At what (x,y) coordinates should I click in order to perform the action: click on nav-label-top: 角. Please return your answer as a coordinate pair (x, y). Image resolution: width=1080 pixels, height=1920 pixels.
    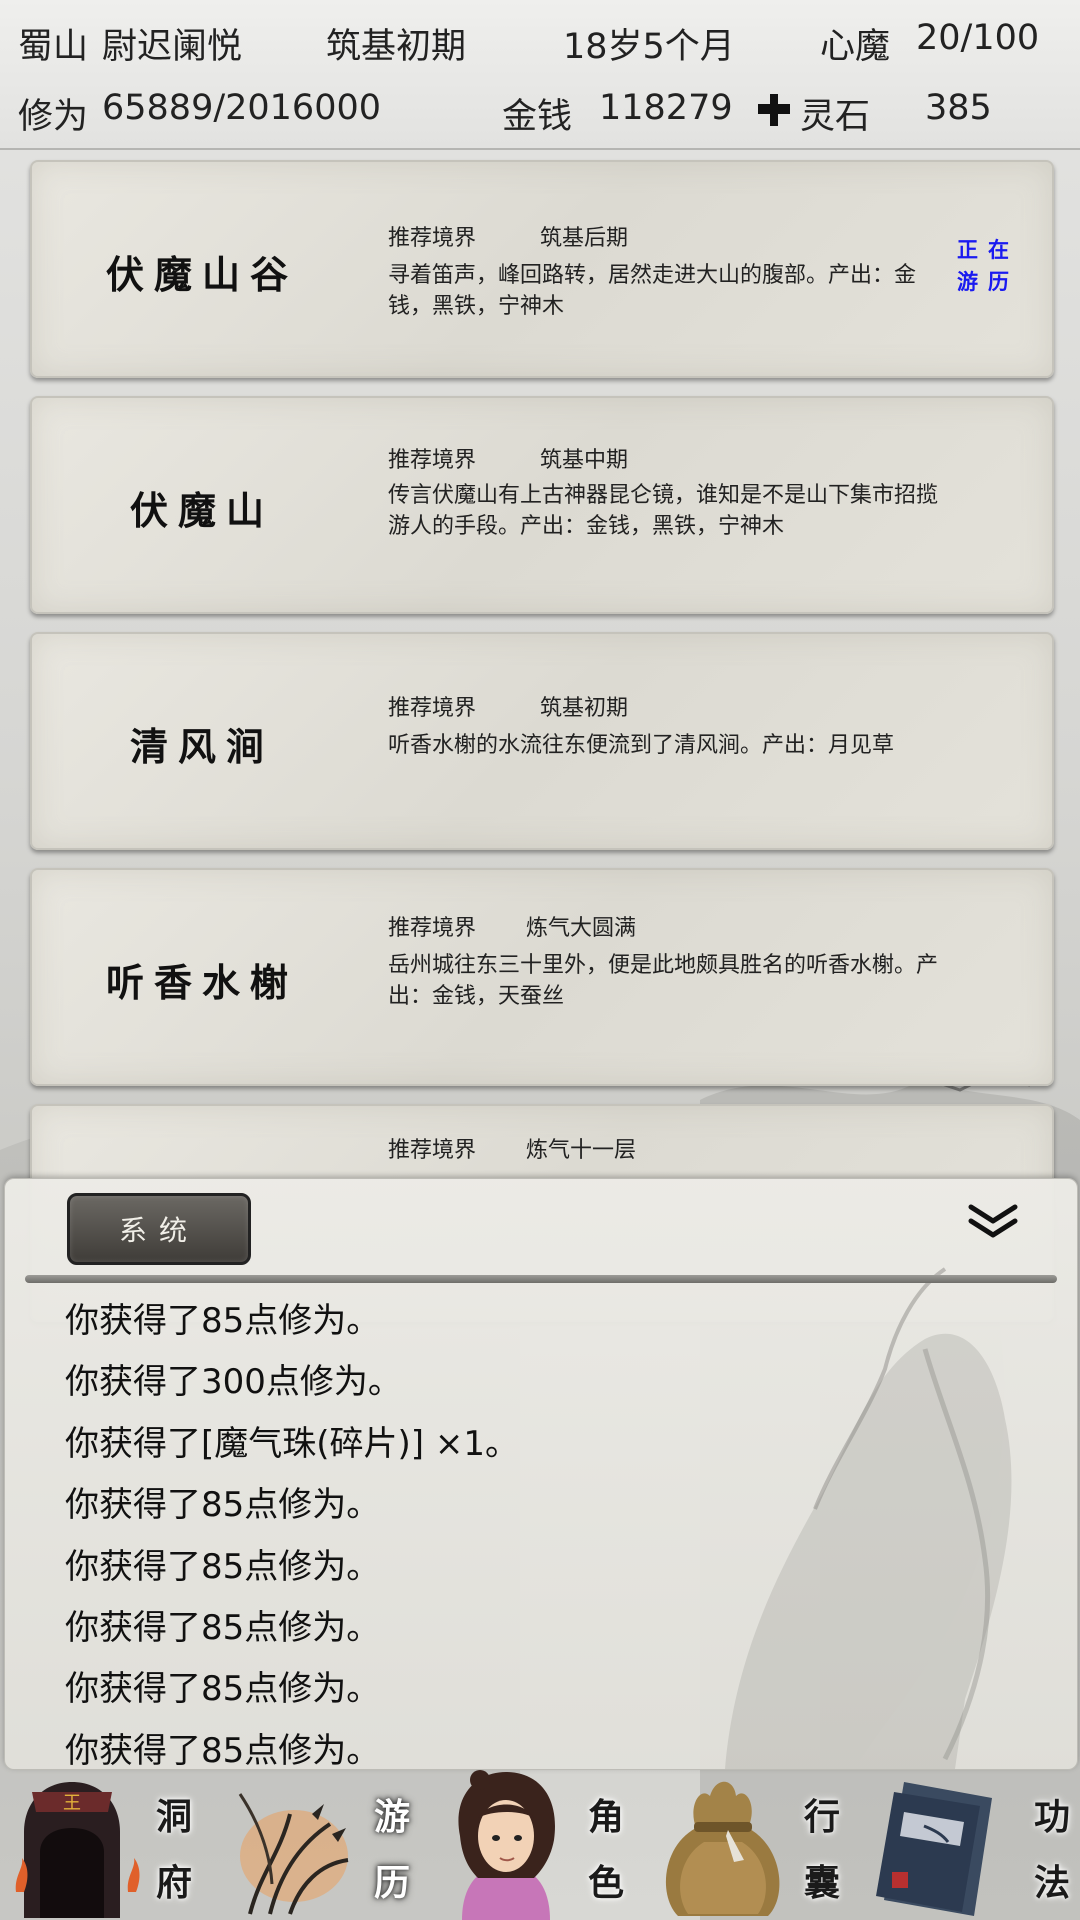
    Looking at the image, I should click on (606, 1817).